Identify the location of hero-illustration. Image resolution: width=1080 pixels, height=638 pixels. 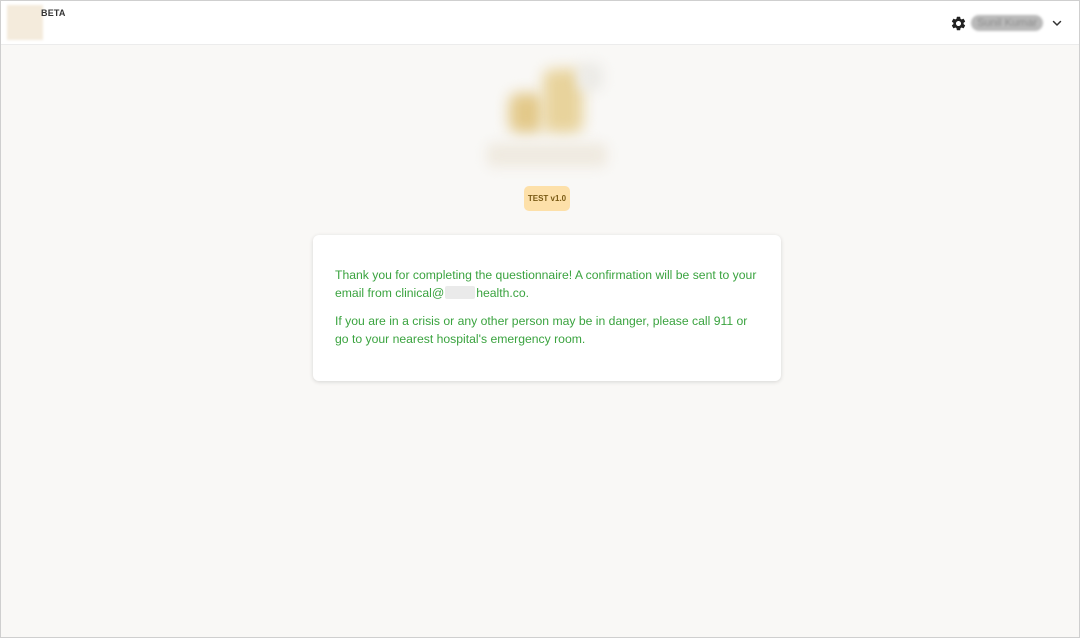
(546, 115).